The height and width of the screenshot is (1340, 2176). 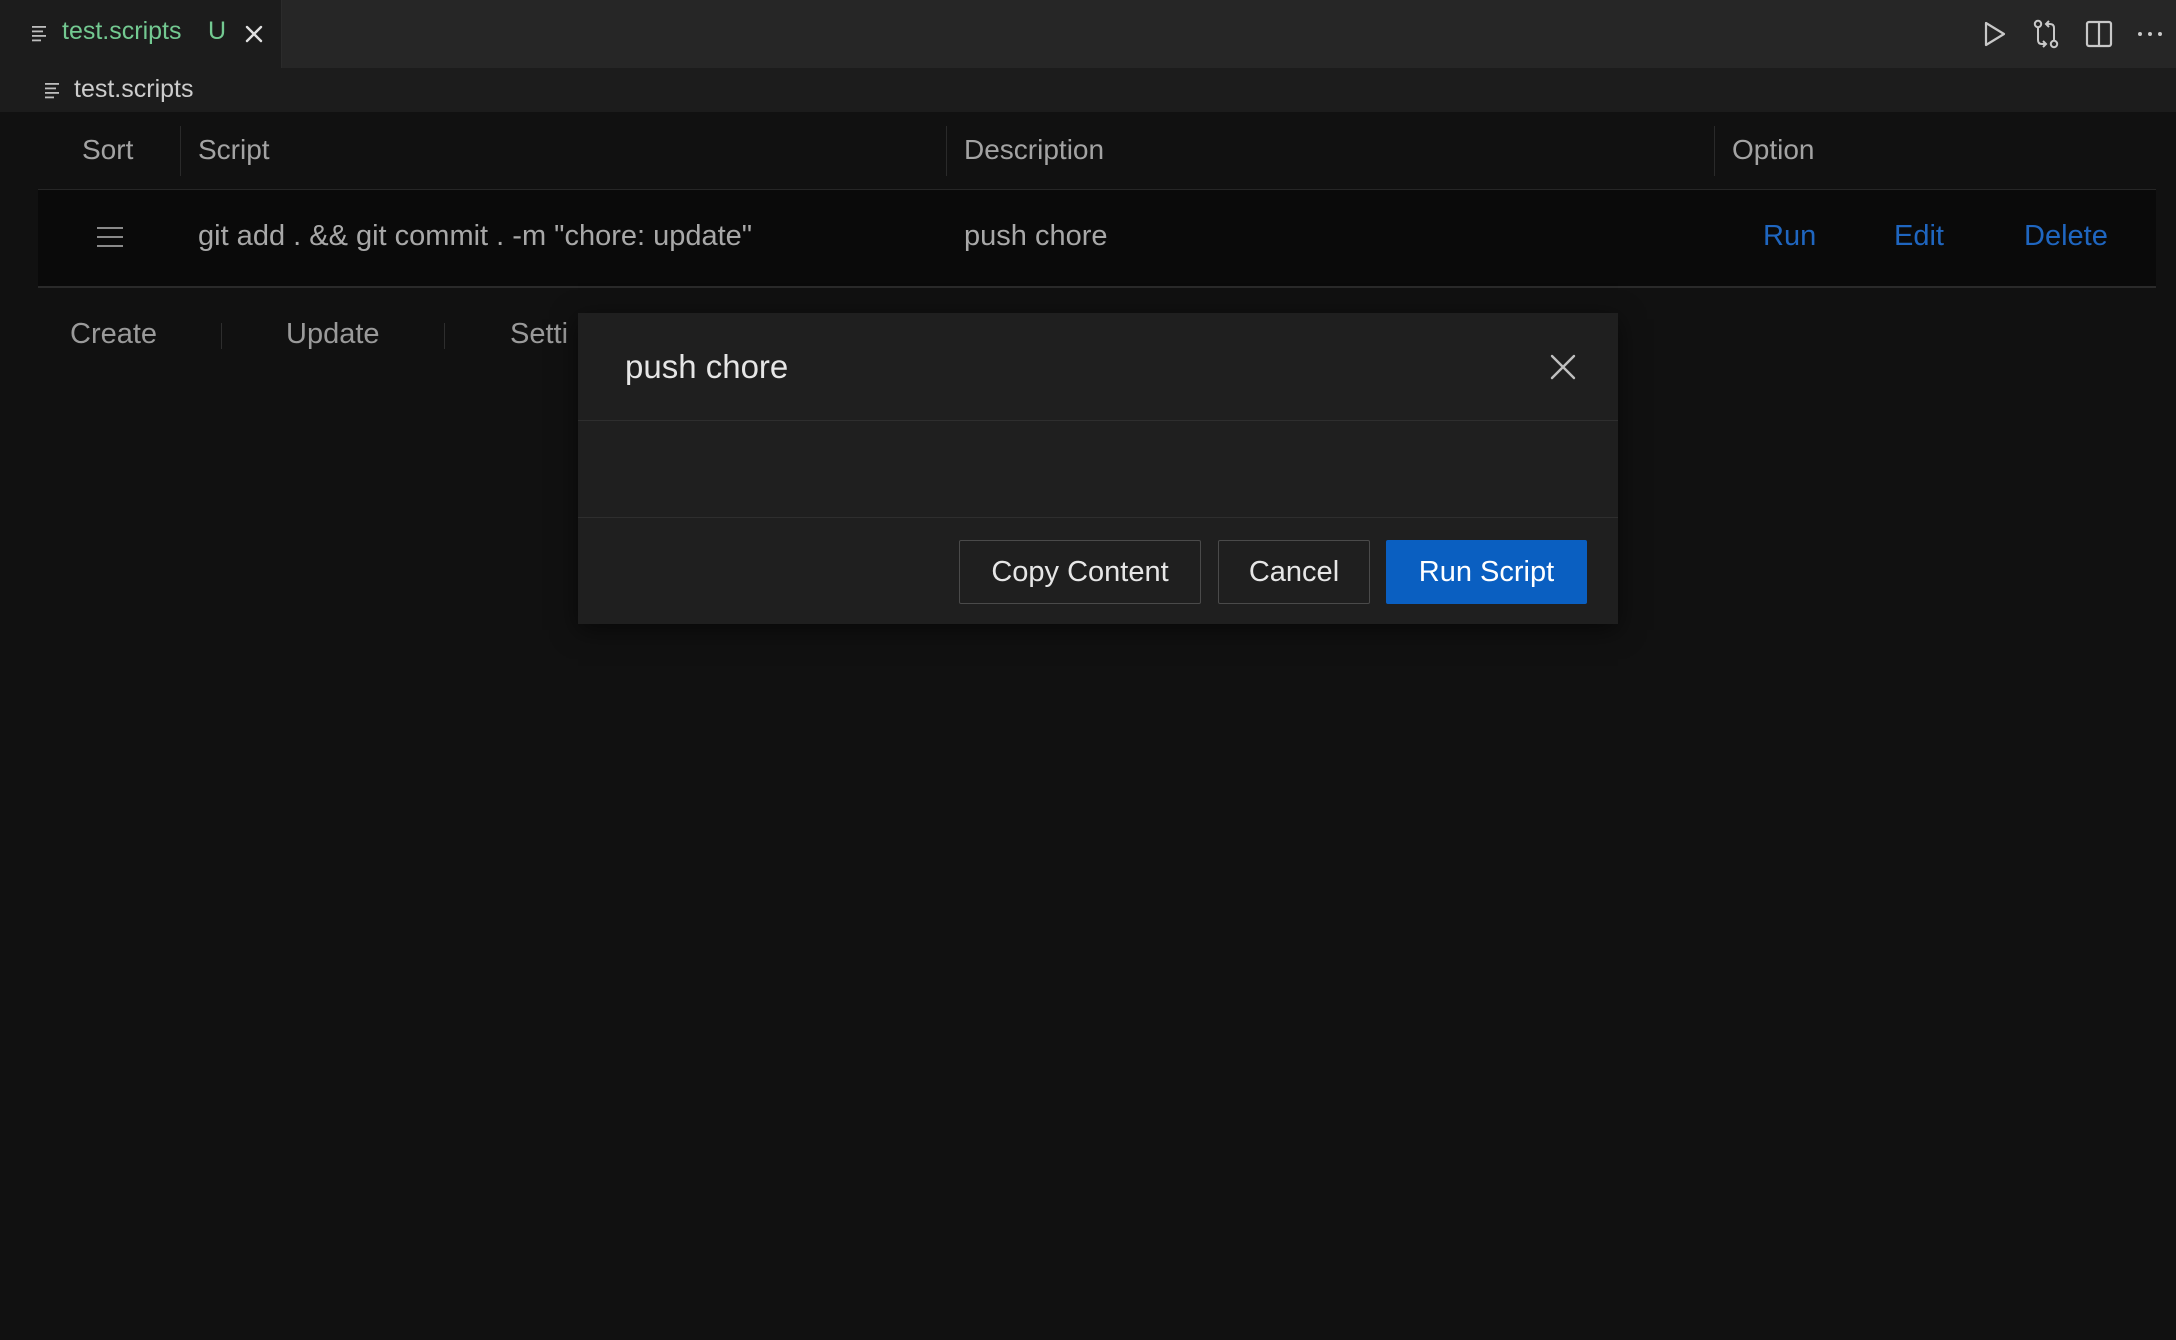 What do you see at coordinates (234, 149) in the screenshot?
I see `column-header-script: Script` at bounding box center [234, 149].